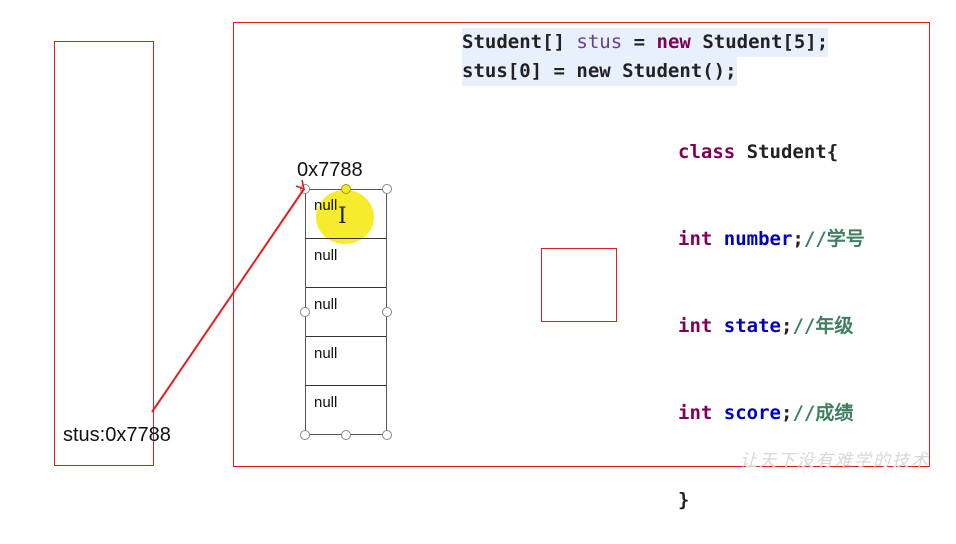 Image resolution: width=956 pixels, height=544 pixels. I want to click on reference-arrow, so click(228, 296).